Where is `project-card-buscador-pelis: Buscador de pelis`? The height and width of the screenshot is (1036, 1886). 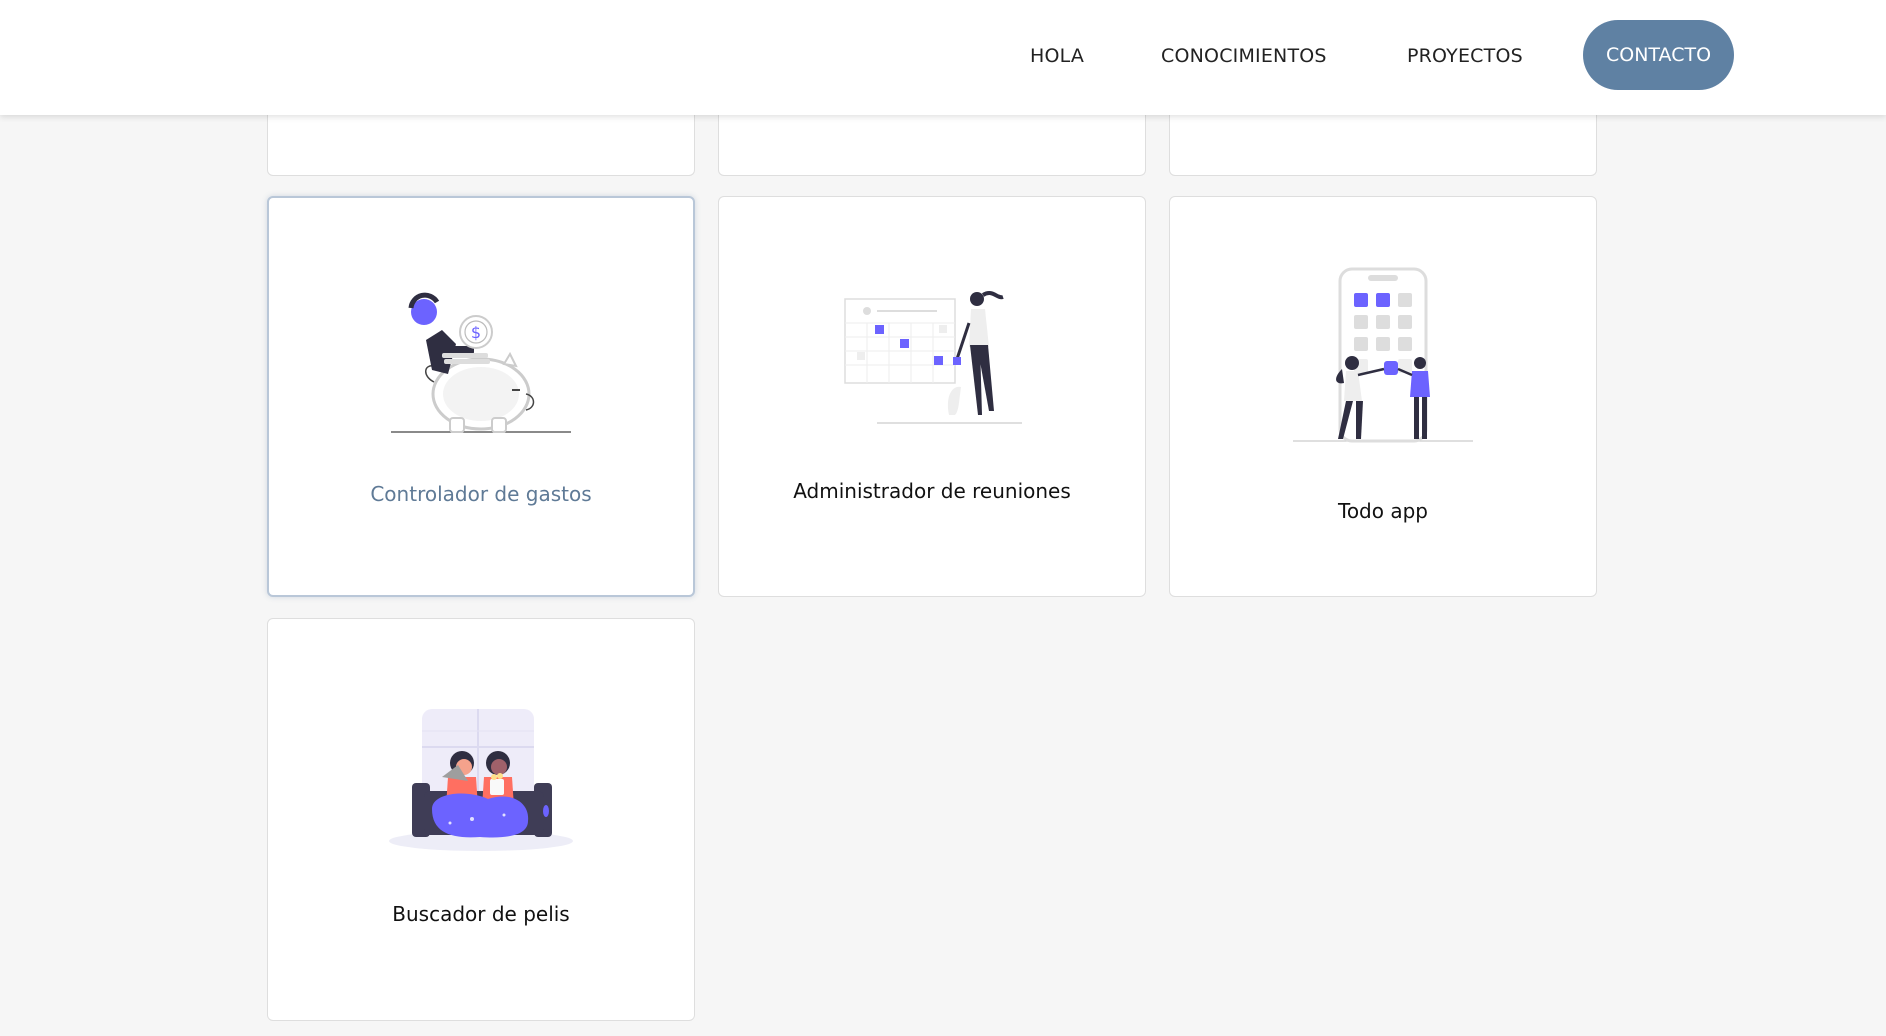 project-card-buscador-pelis: Buscador de pelis is located at coordinates (481, 819).